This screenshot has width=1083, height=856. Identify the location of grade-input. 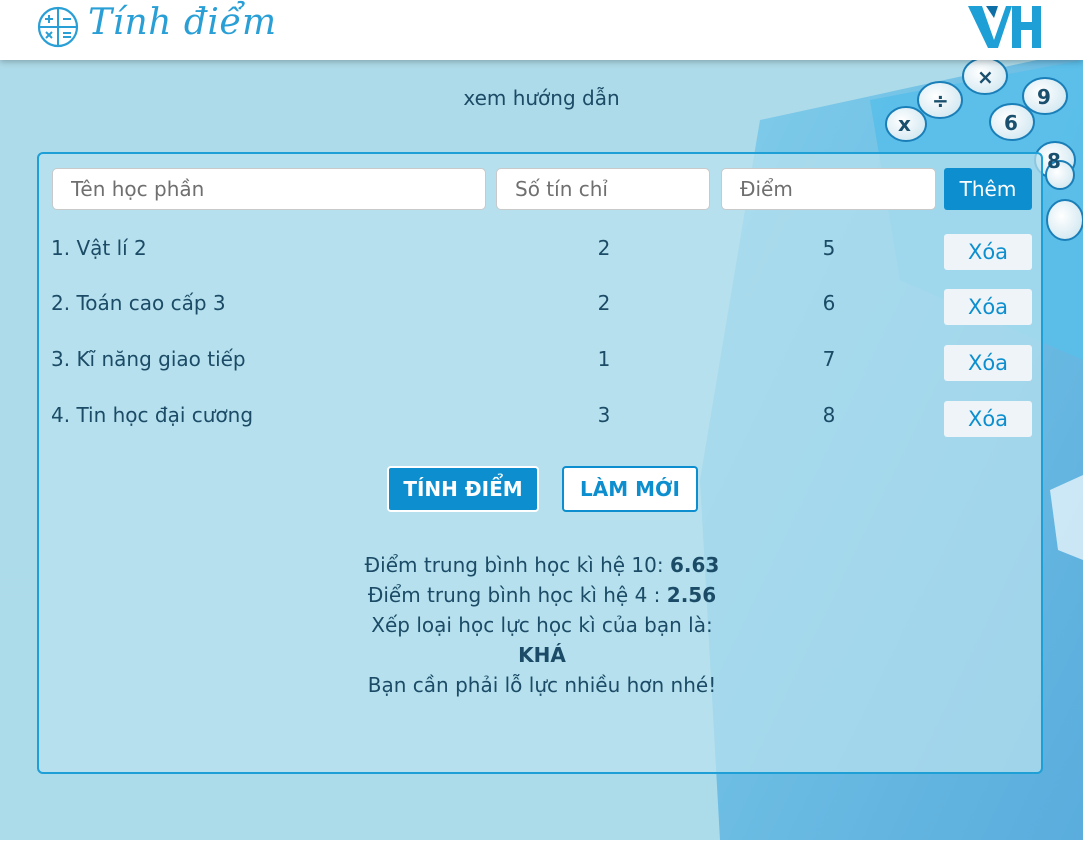
(828, 189).